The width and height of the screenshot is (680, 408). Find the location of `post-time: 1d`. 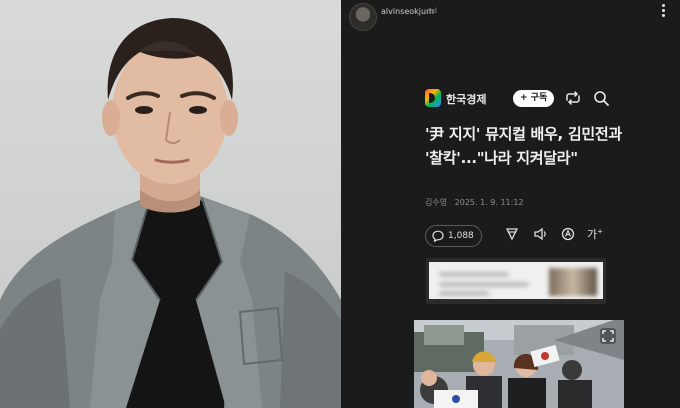

post-time: 1d is located at coordinates (432, 11).